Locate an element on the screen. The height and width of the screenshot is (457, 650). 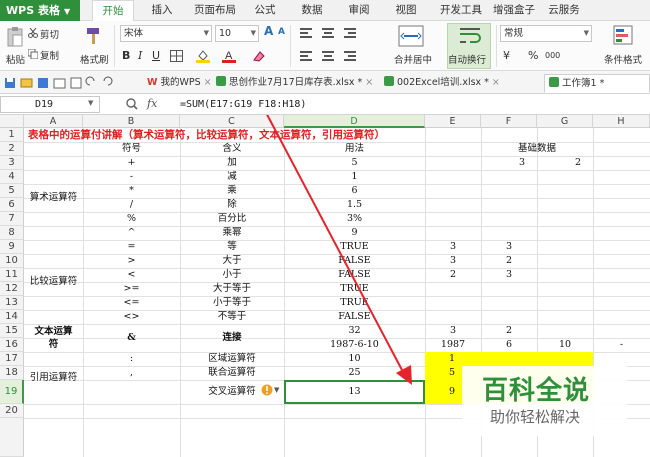
doc-tab-label: 工作簿1 * is located at coordinates (583, 83).